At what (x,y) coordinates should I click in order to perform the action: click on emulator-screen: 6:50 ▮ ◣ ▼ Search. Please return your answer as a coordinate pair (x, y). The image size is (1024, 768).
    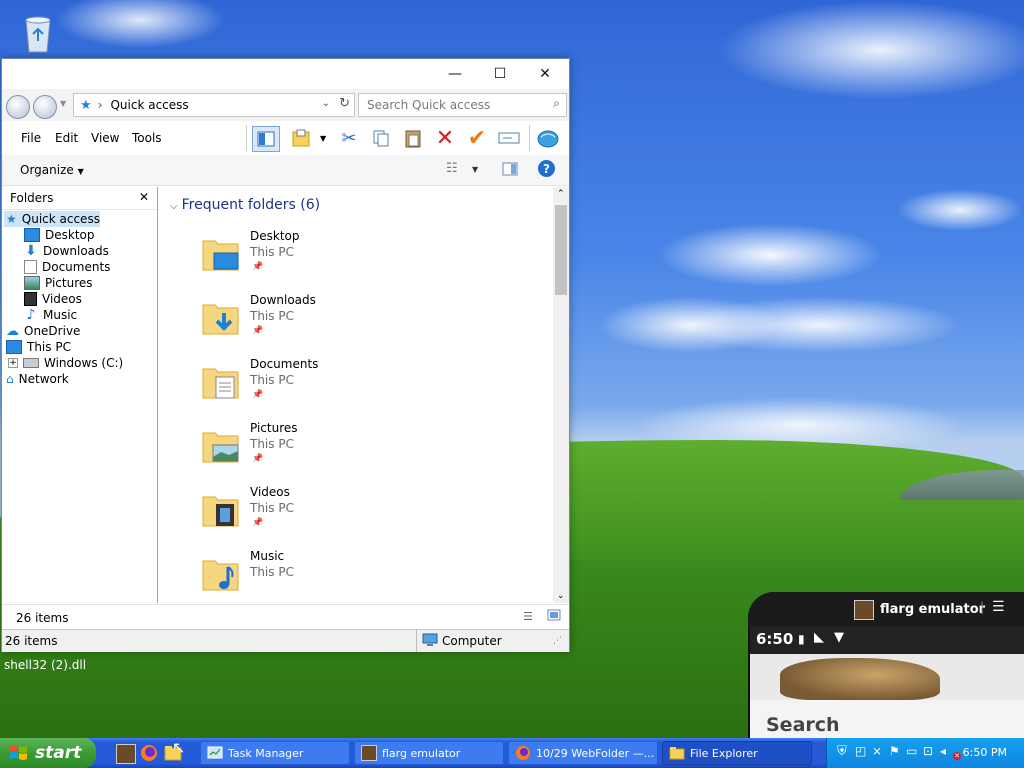
    Looking at the image, I should click on (887, 682).